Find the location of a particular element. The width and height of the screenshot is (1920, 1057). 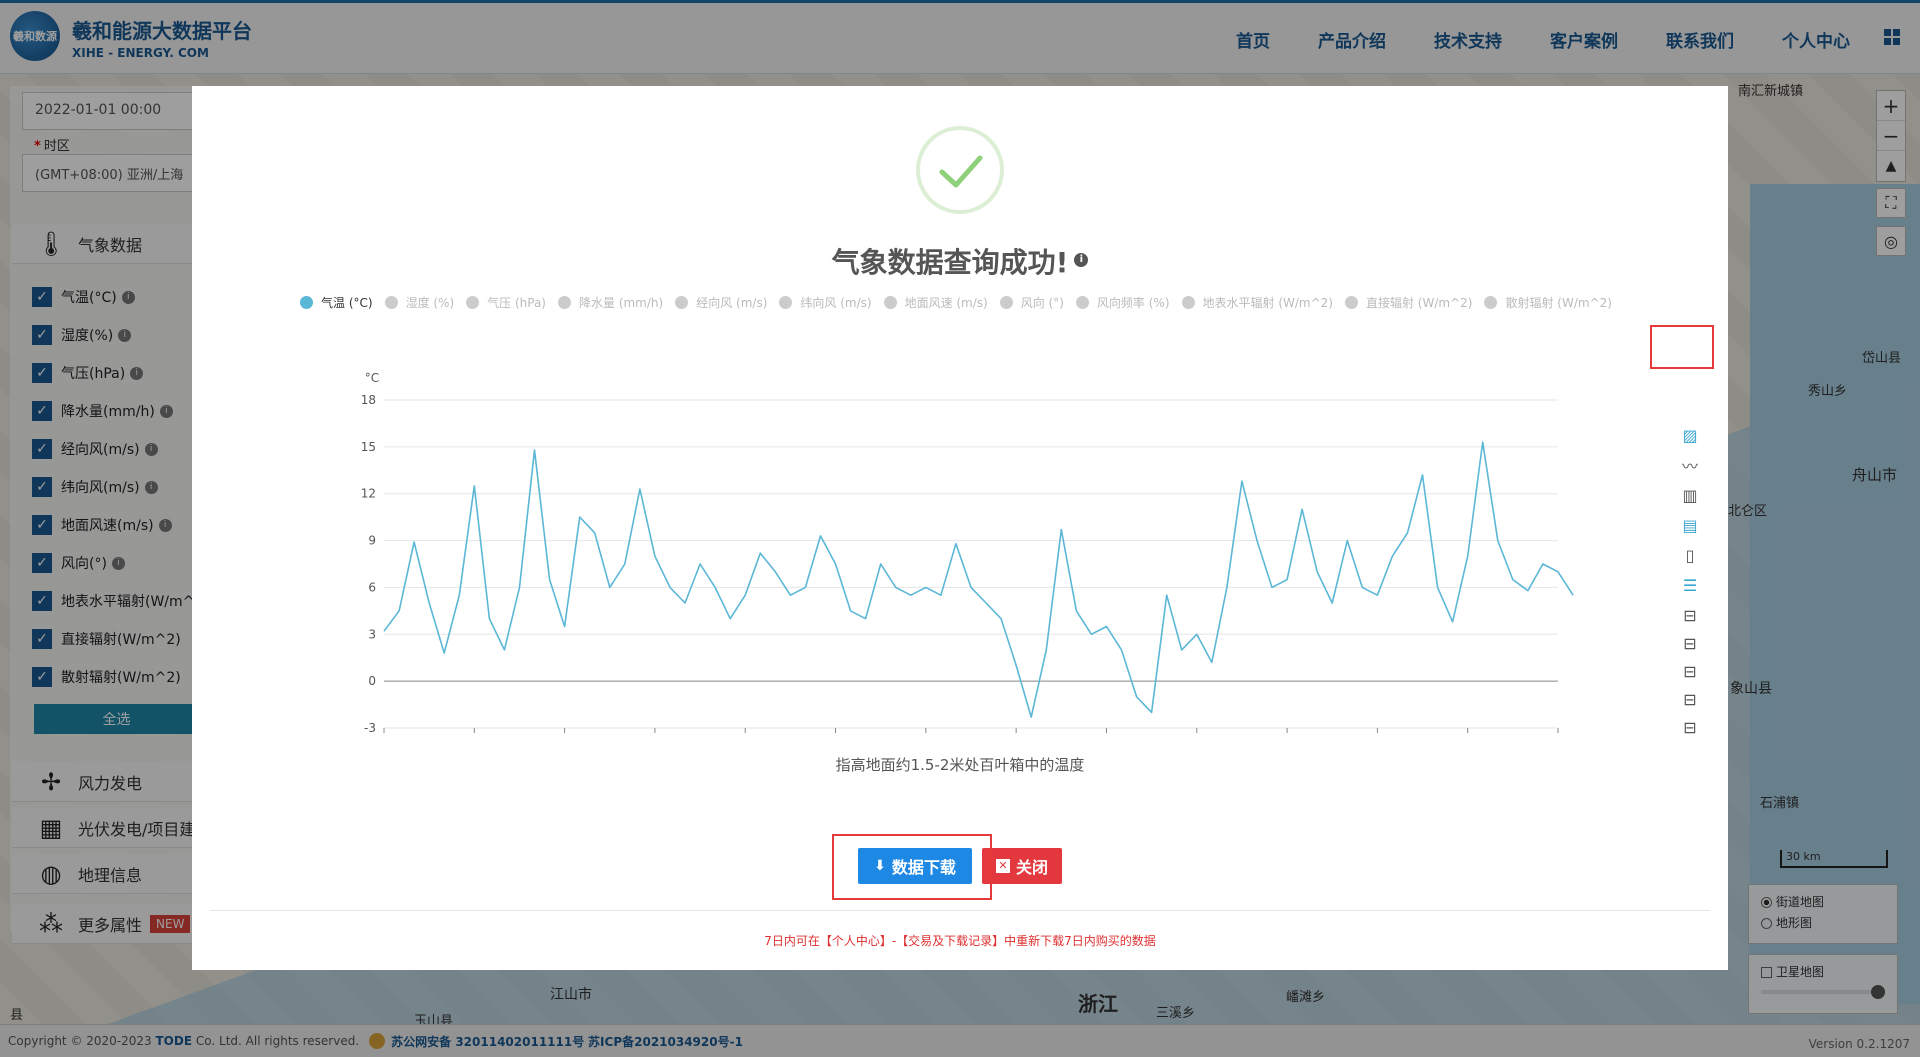

database-icon: ☰ is located at coordinates (1690, 585).